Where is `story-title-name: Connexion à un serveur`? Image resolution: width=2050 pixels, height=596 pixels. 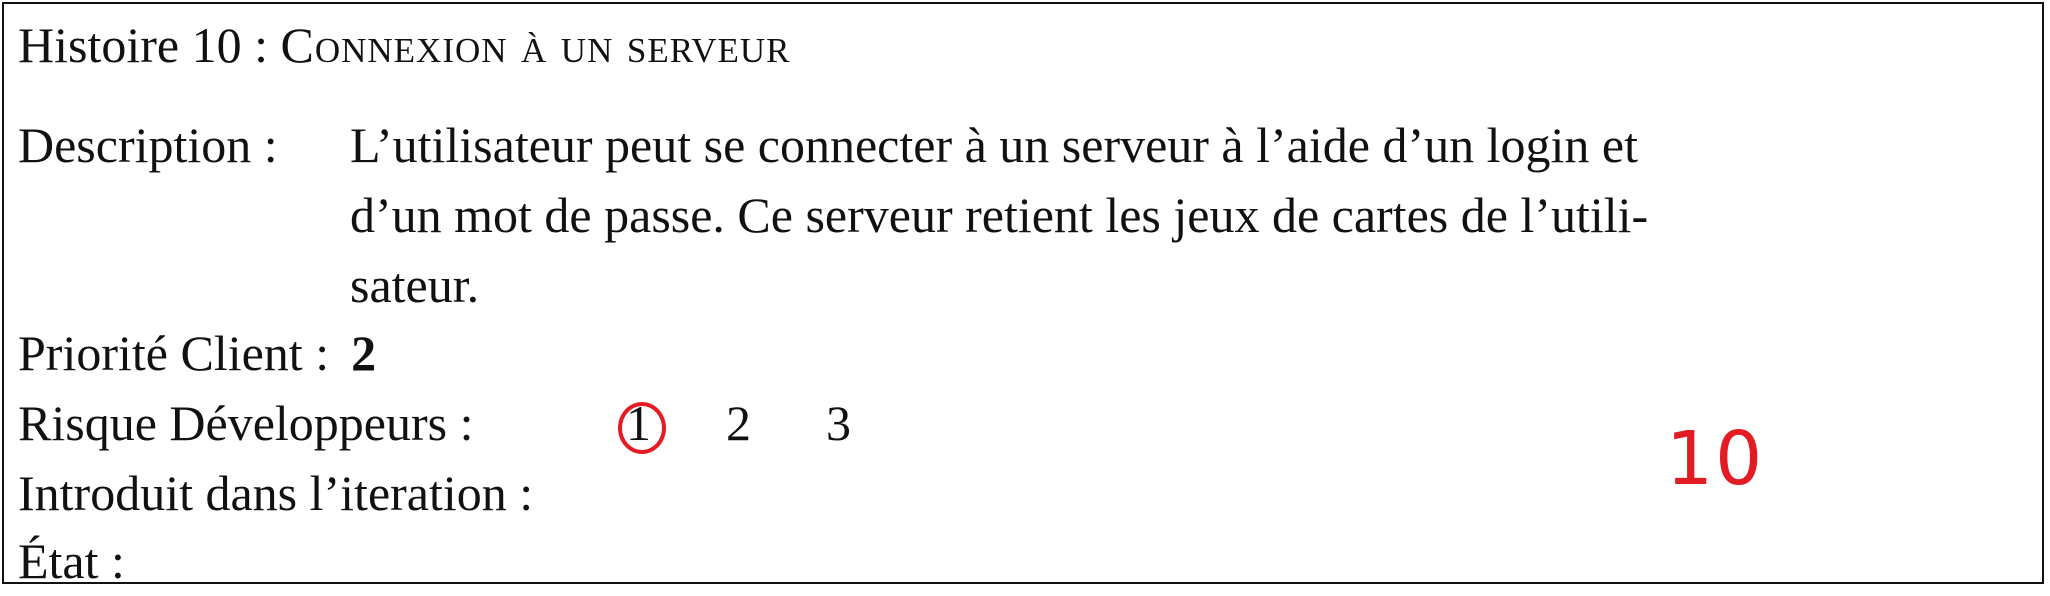 story-title-name: Connexion à un serveur is located at coordinates (535, 45).